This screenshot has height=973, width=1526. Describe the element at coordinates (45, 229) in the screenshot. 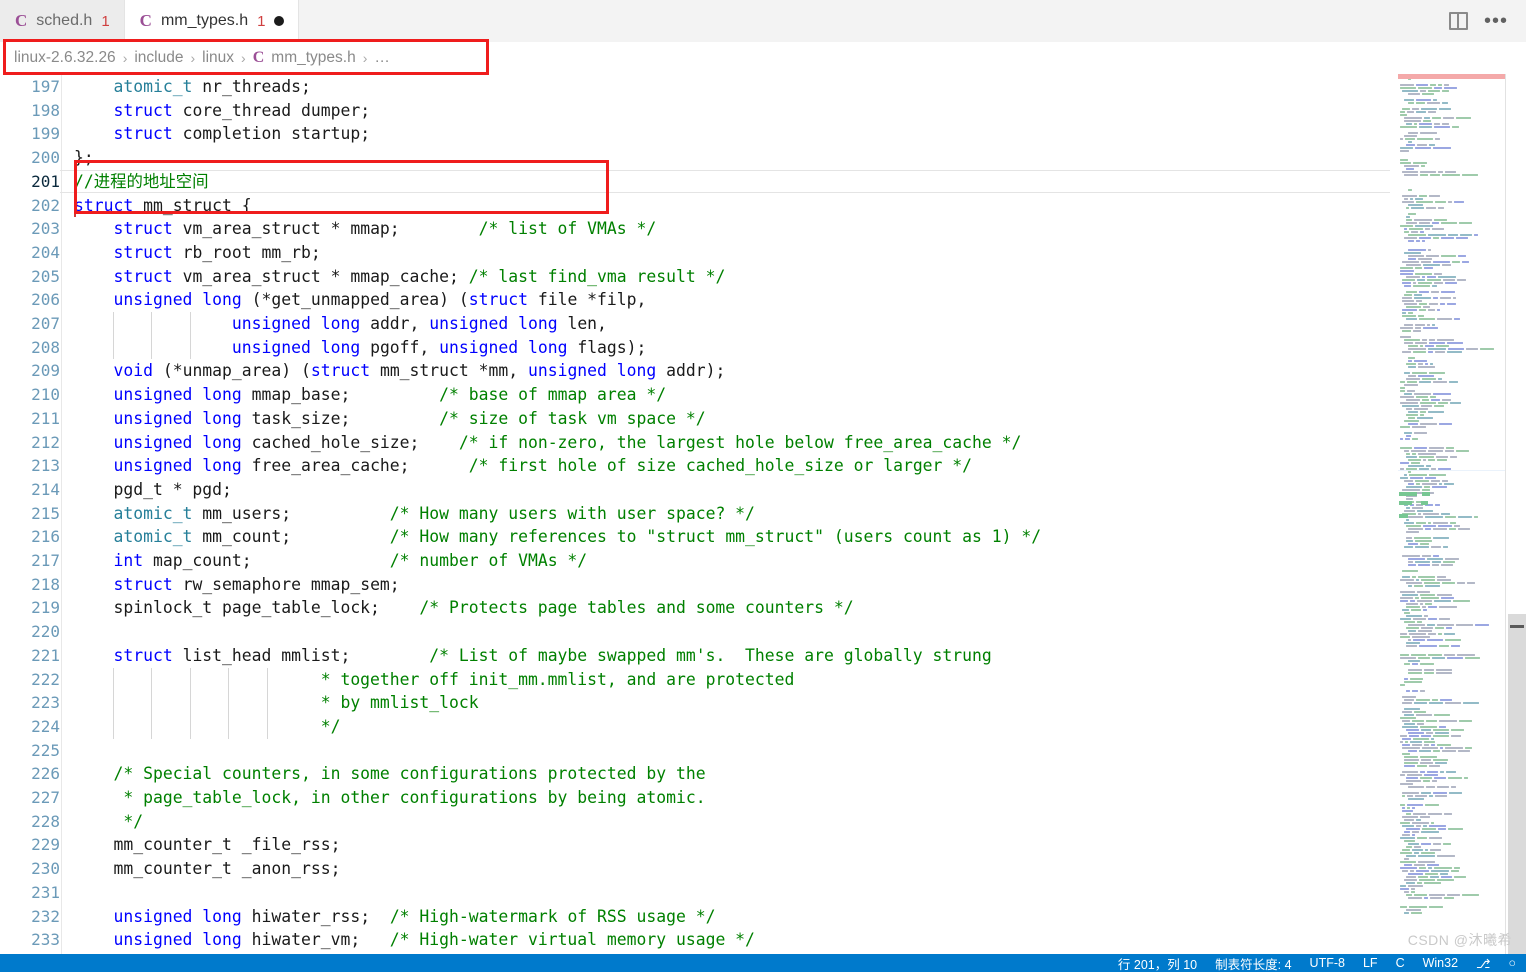

I see `line-number: 203` at that location.